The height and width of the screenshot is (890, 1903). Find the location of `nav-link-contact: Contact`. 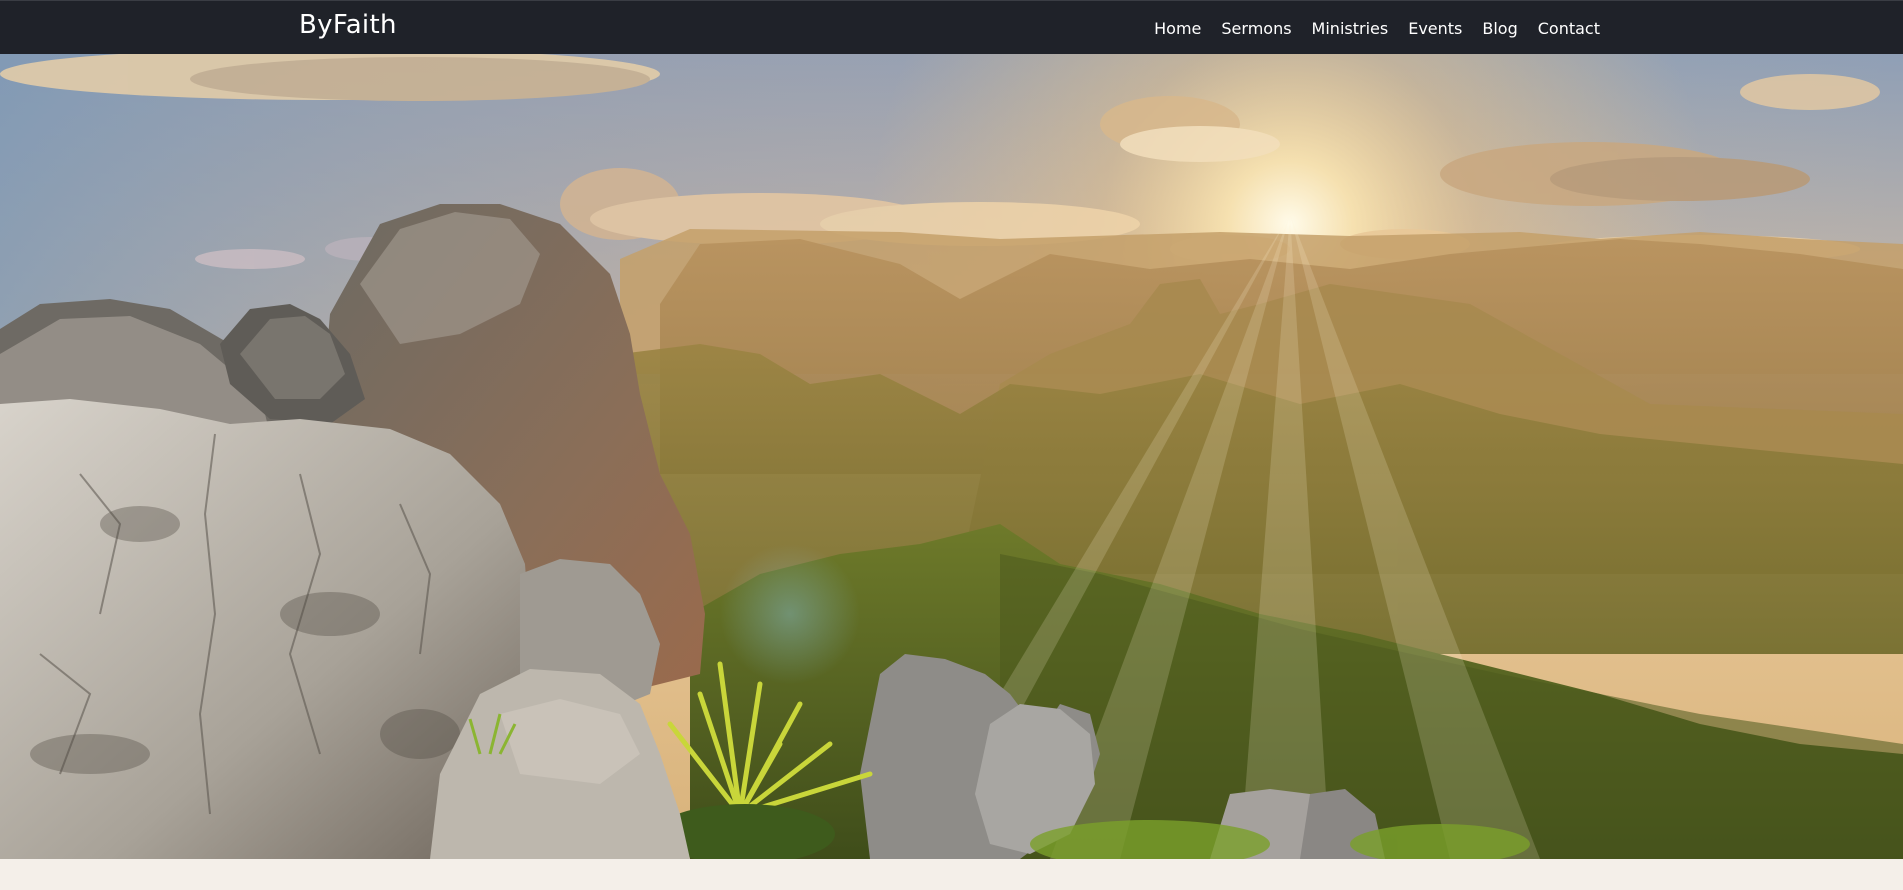

nav-link-contact: Contact is located at coordinates (1569, 28).